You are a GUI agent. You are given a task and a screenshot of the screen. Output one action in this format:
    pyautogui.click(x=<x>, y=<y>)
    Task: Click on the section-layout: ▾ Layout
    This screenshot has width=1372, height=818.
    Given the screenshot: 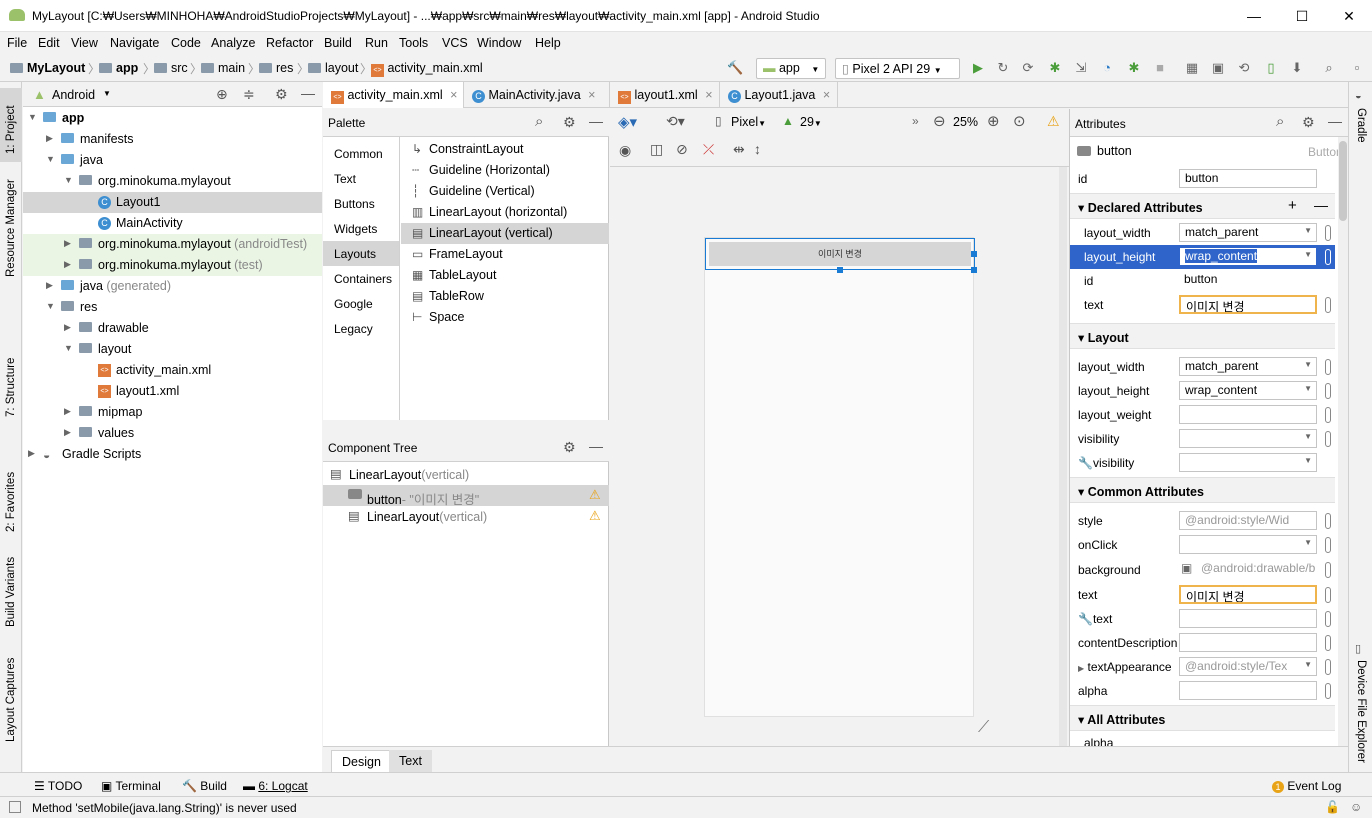 What is the action you would take?
    pyautogui.click(x=1202, y=336)
    